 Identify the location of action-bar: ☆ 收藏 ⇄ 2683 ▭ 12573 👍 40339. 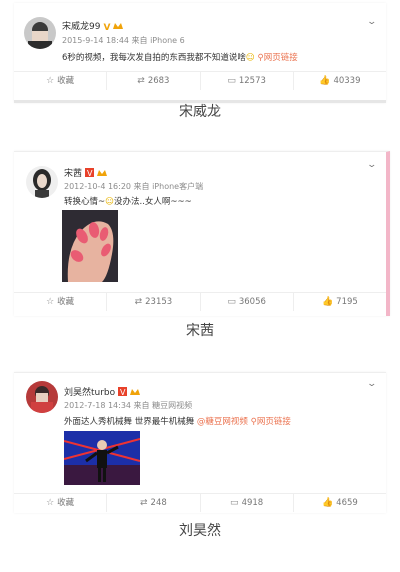
(200, 80).